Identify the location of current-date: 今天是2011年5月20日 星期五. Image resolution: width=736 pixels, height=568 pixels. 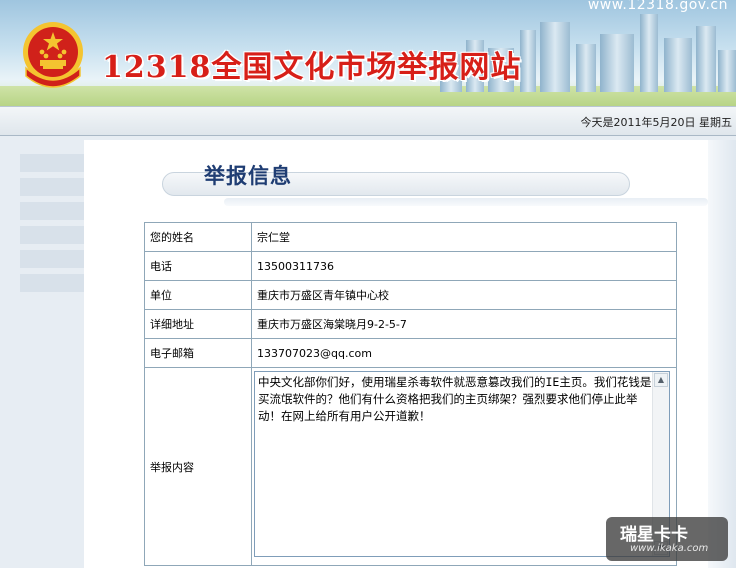
(656, 122).